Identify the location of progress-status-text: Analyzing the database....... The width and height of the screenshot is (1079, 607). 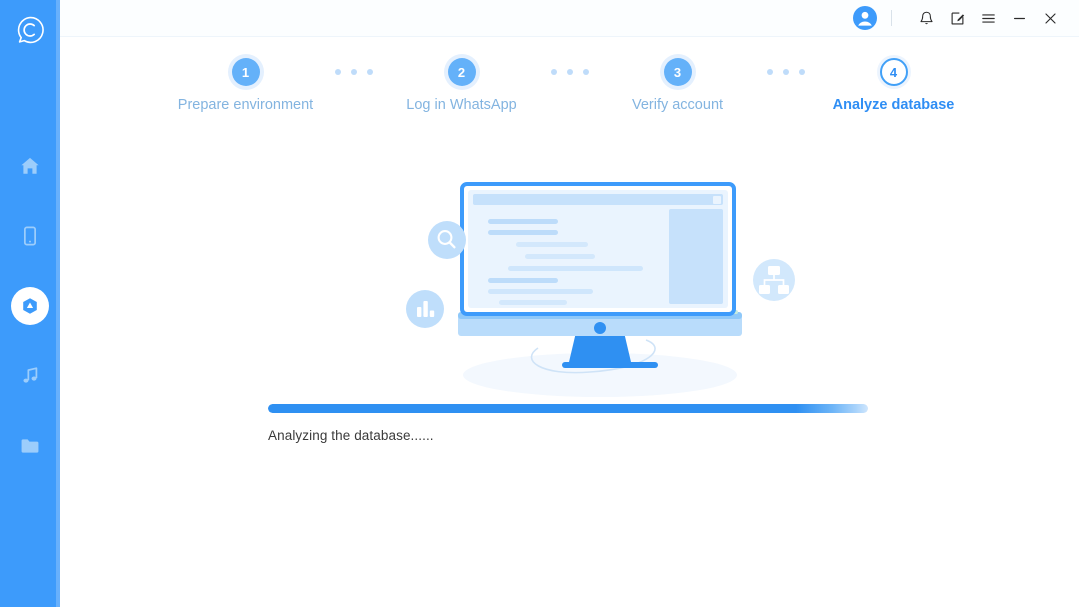
(351, 435).